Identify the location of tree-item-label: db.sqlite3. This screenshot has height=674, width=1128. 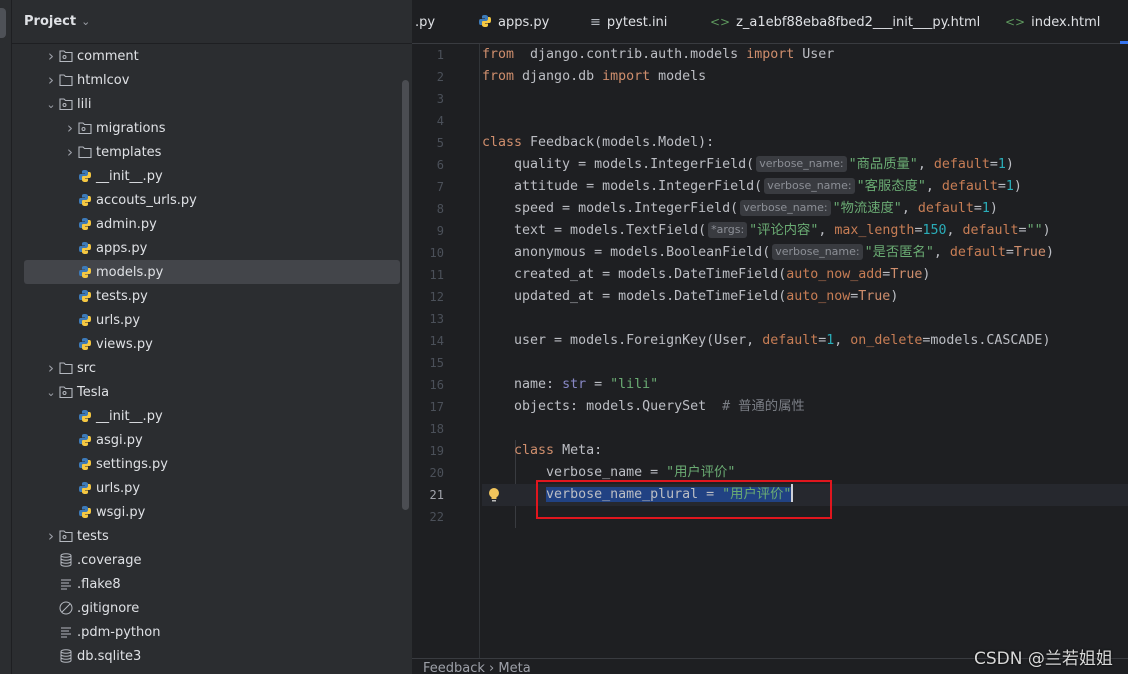
(109, 656).